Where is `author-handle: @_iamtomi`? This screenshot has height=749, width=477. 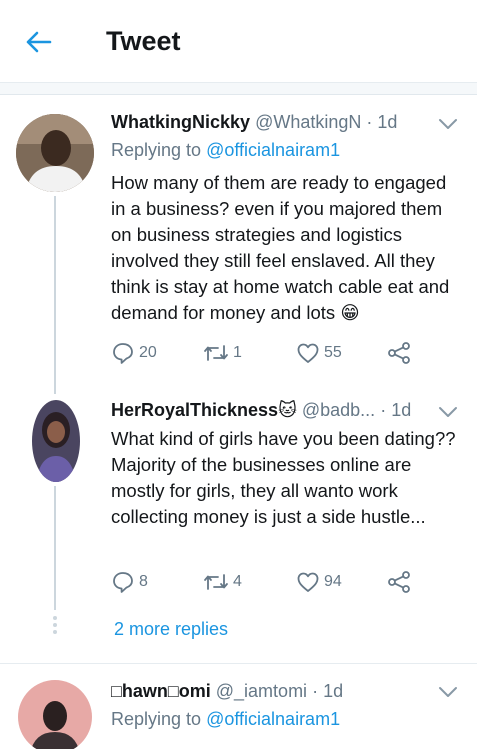 author-handle: @_iamtomi is located at coordinates (261, 691).